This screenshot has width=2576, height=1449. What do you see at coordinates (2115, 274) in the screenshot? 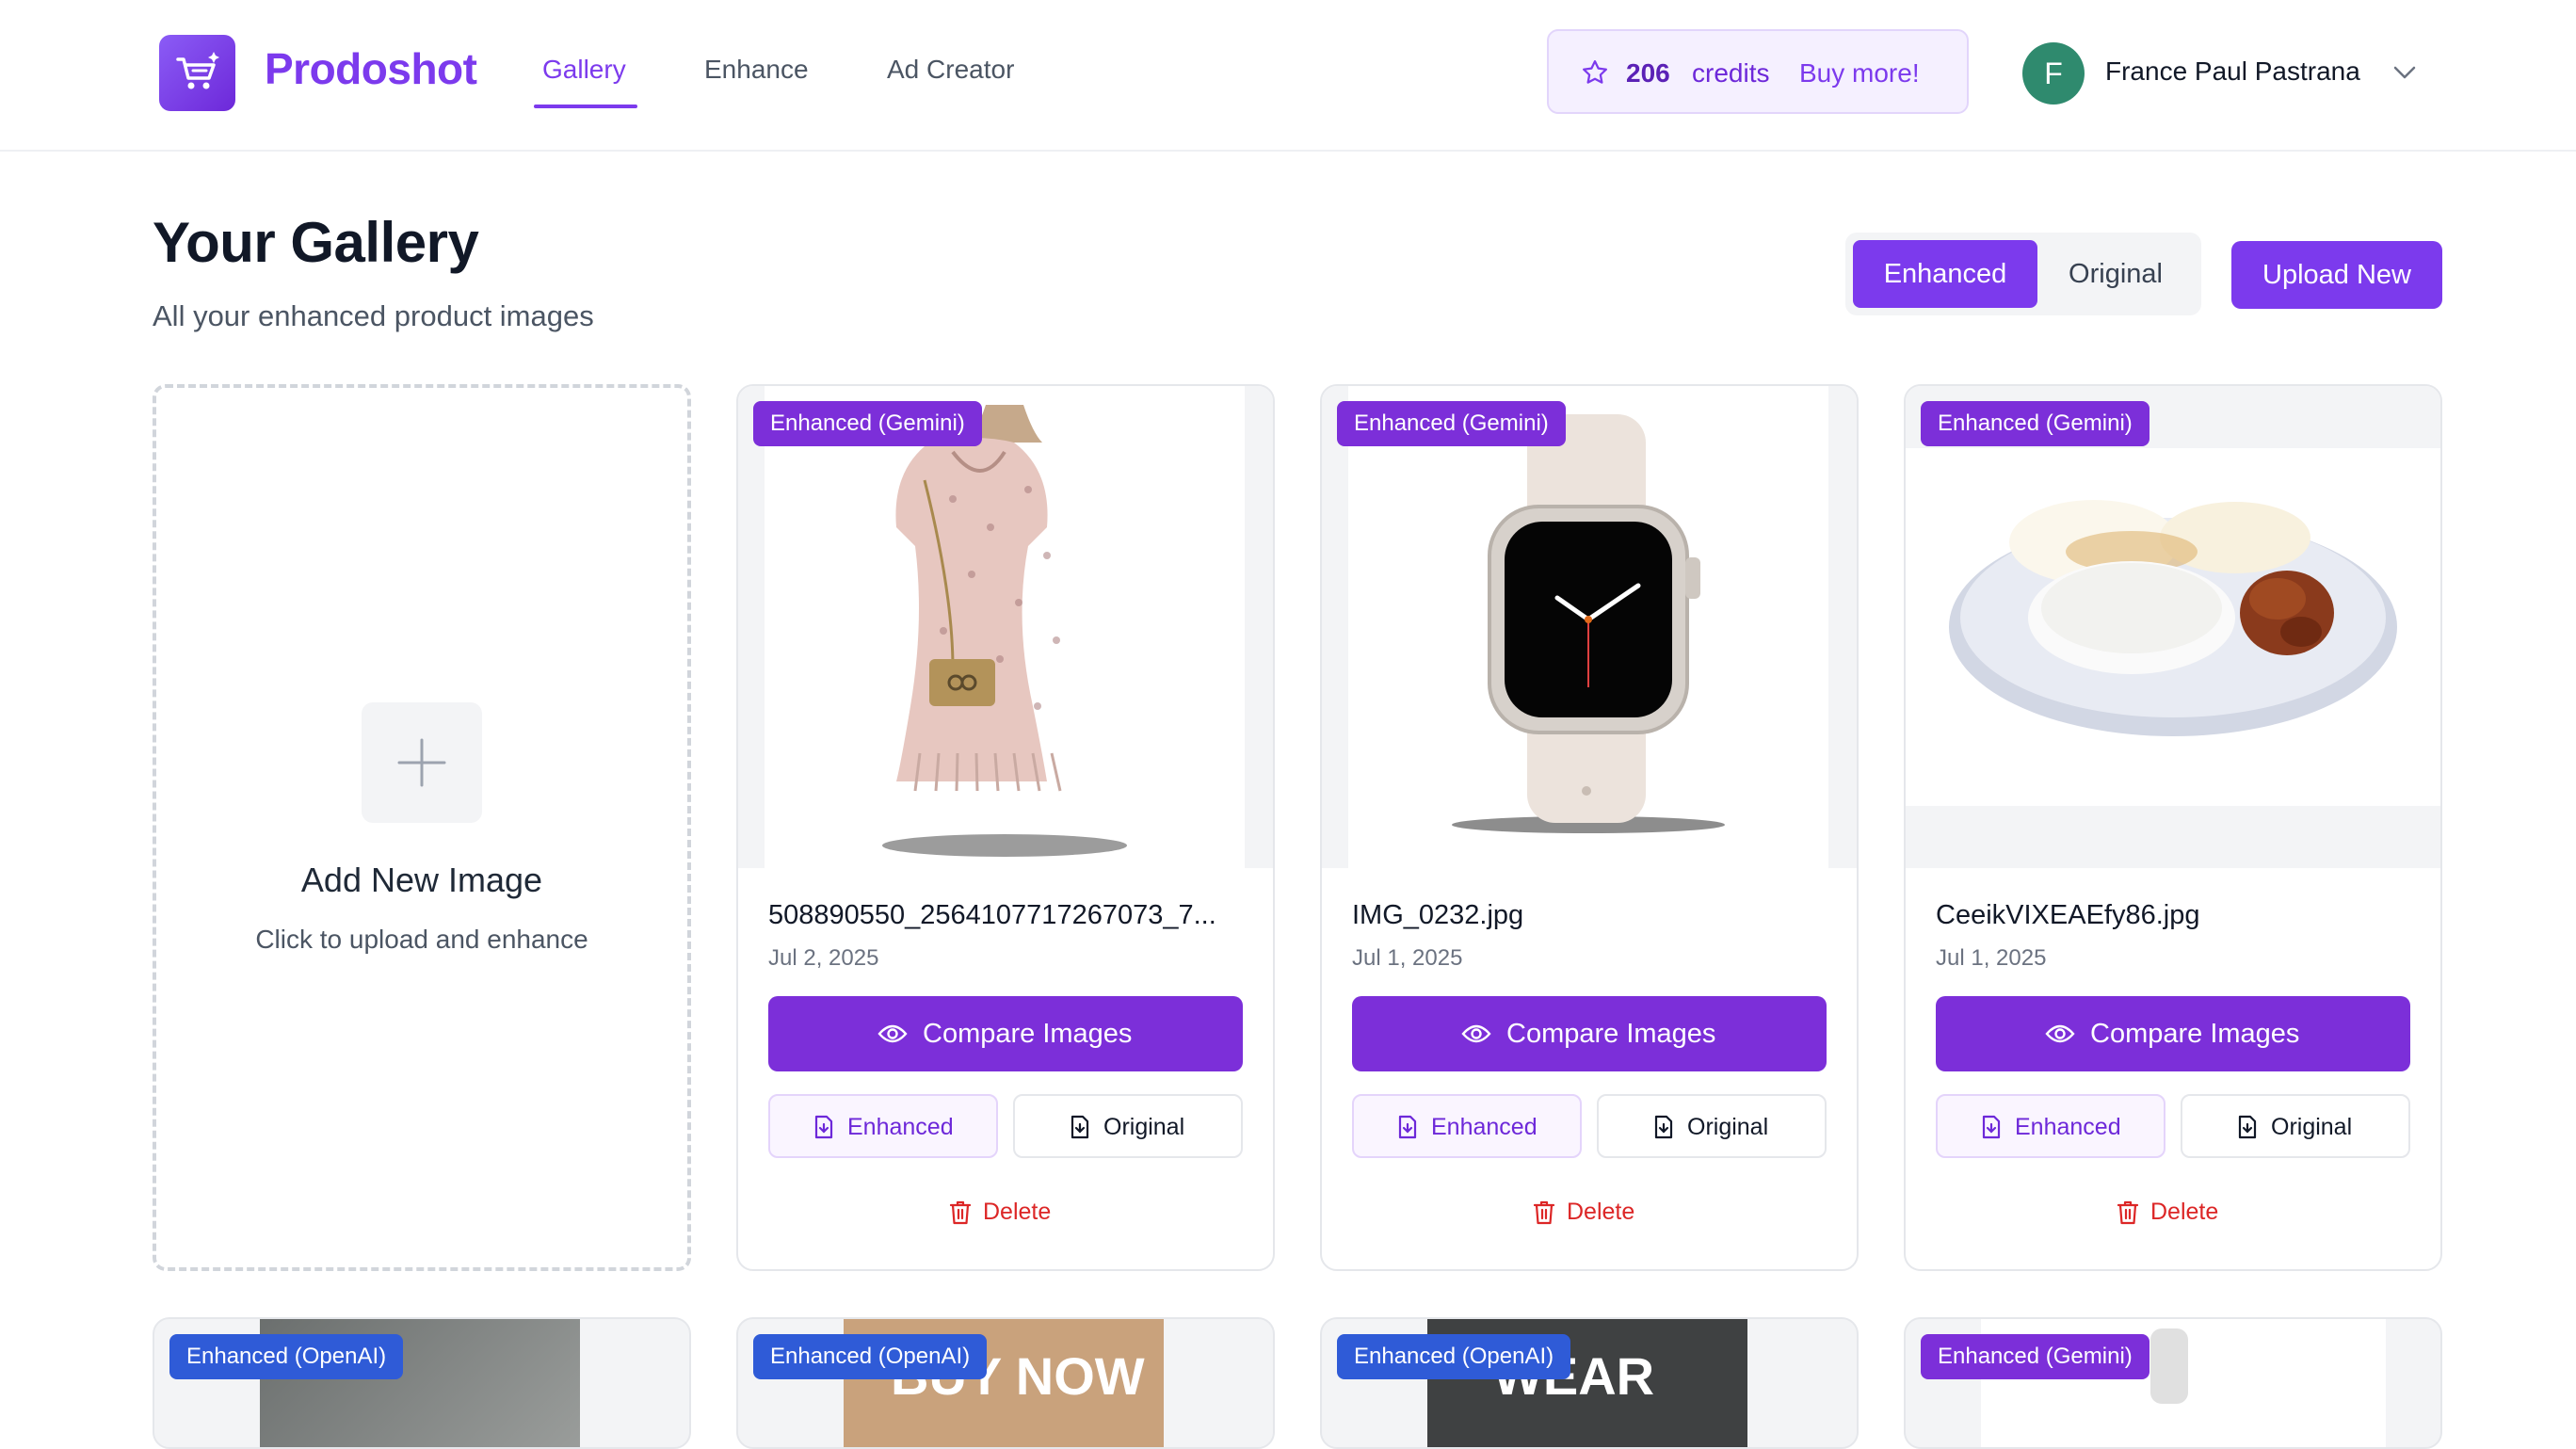
I see `toggle-original: Original` at bounding box center [2115, 274].